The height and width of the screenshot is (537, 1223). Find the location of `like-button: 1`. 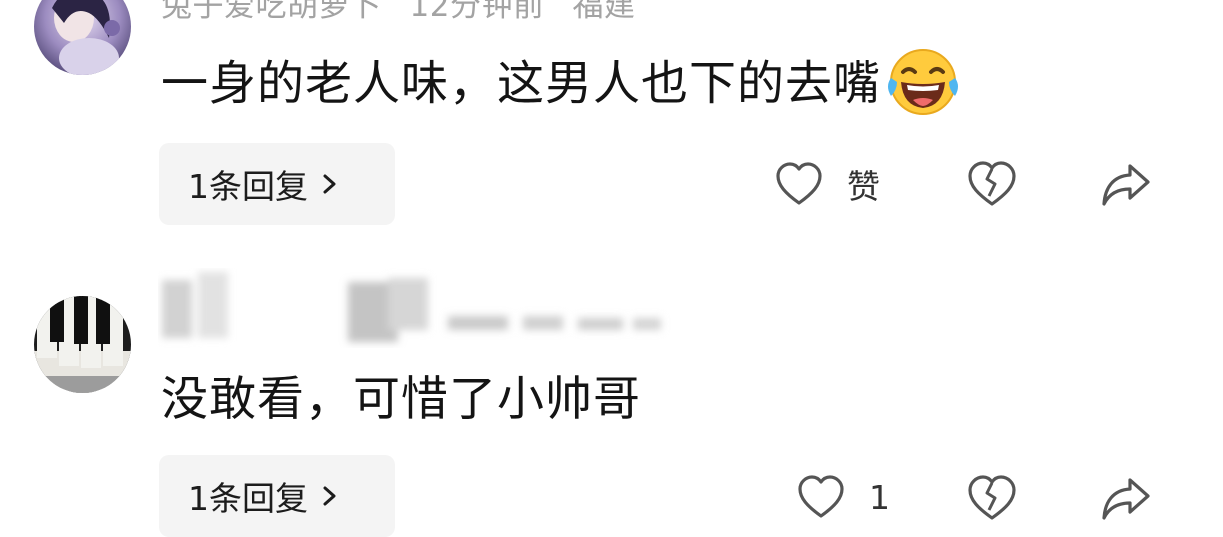

like-button: 1 is located at coordinates (843, 497).